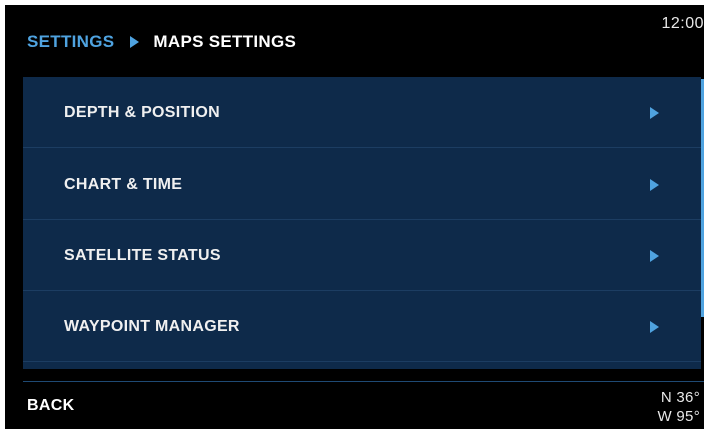 This screenshot has width=709, height=434. What do you see at coordinates (70, 42) in the screenshot?
I see `breadcrumb-settings-link: SETTINGS` at bounding box center [70, 42].